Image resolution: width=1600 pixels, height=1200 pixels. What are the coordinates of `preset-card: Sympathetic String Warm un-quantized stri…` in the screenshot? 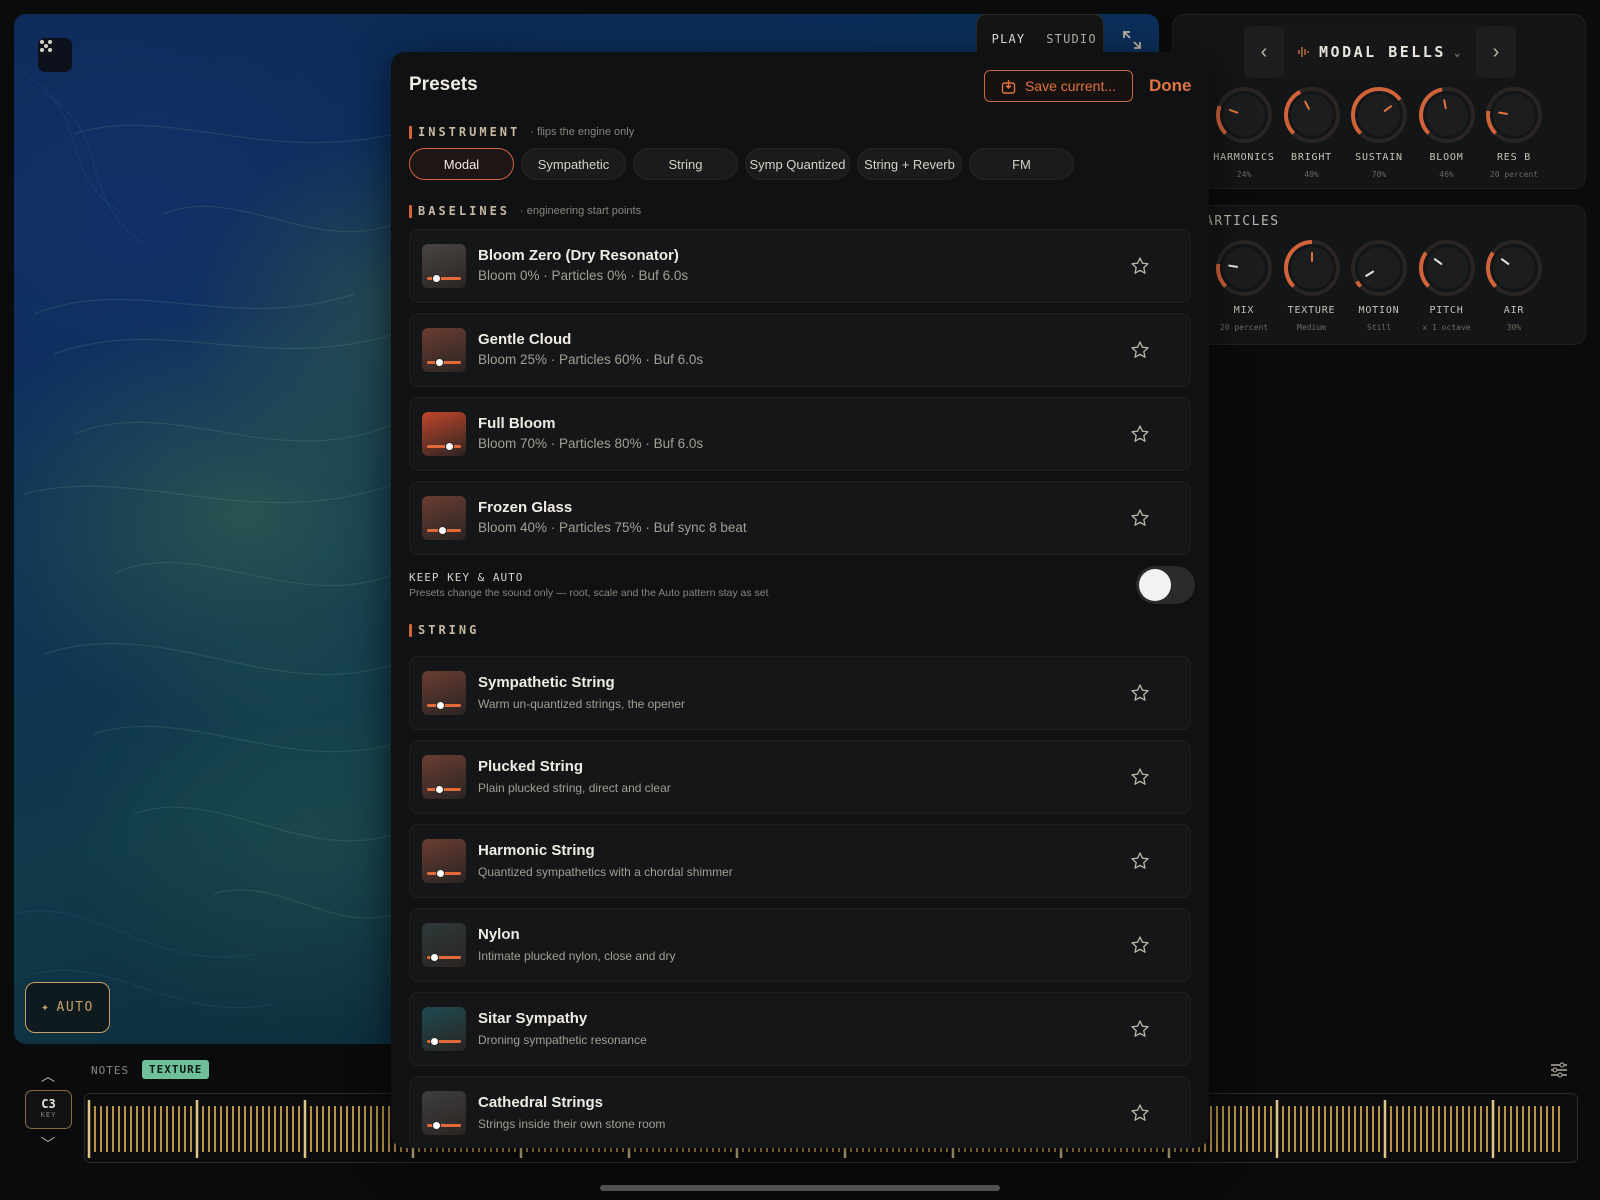 It's located at (800, 693).